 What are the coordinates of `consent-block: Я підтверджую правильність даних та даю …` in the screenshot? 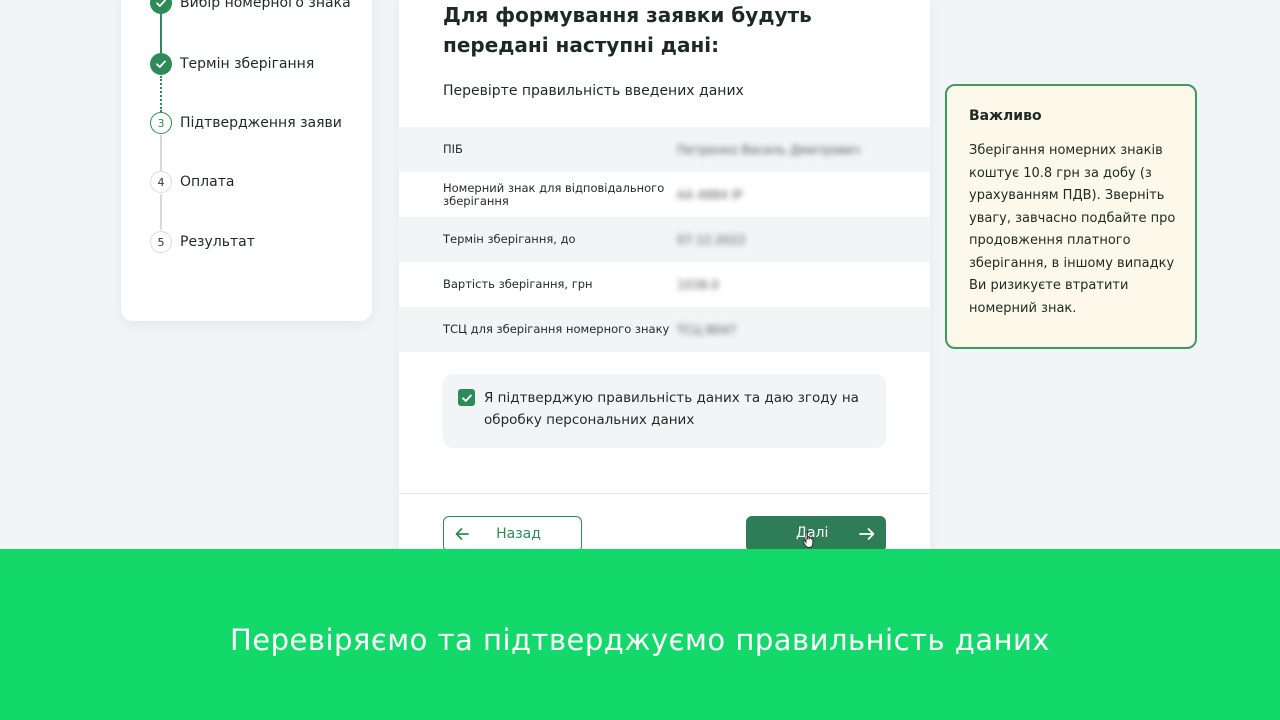 It's located at (664, 411).